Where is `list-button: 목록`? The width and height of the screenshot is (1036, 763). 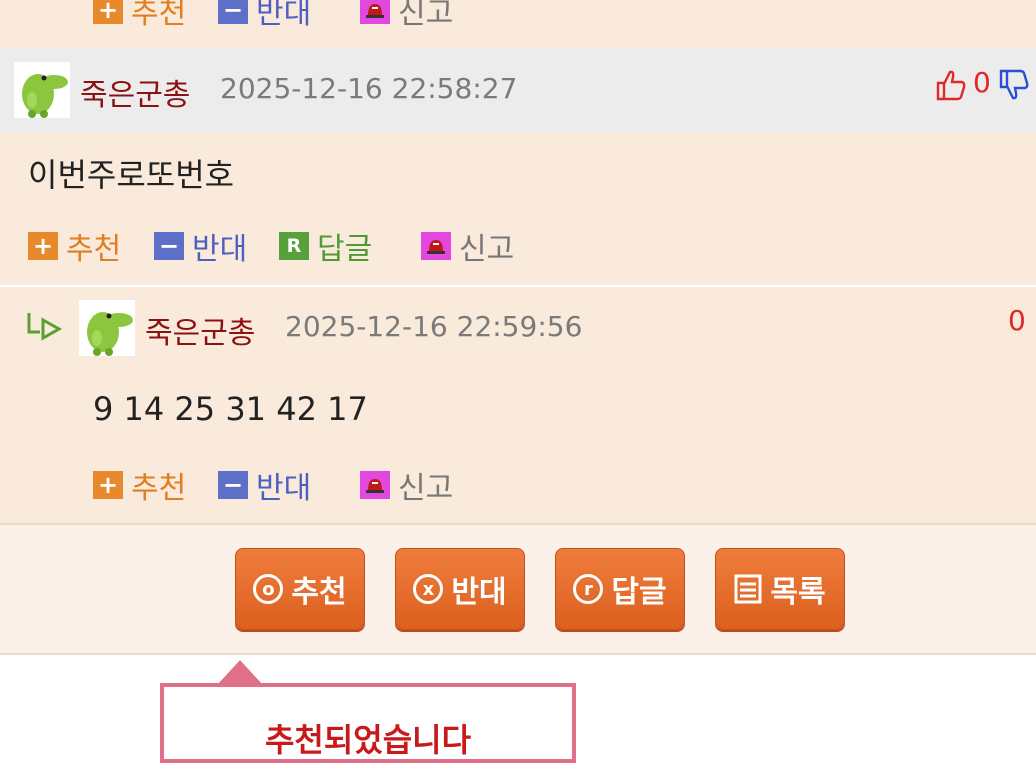
list-button: 목록 is located at coordinates (780, 589).